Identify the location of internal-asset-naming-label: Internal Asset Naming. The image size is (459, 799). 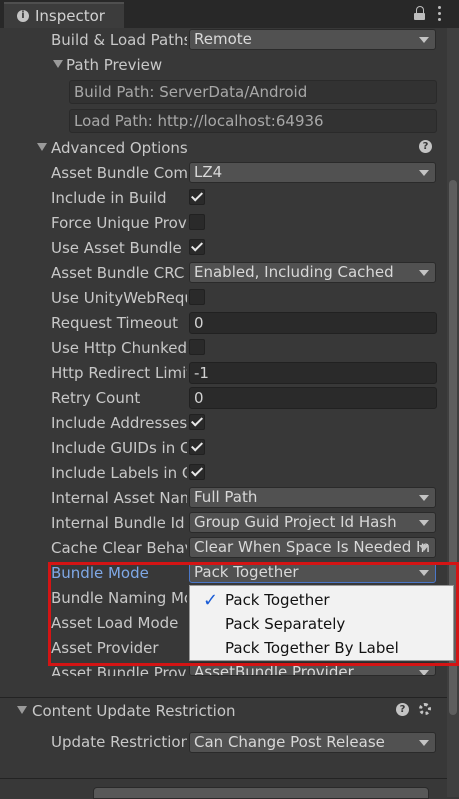
(119, 498).